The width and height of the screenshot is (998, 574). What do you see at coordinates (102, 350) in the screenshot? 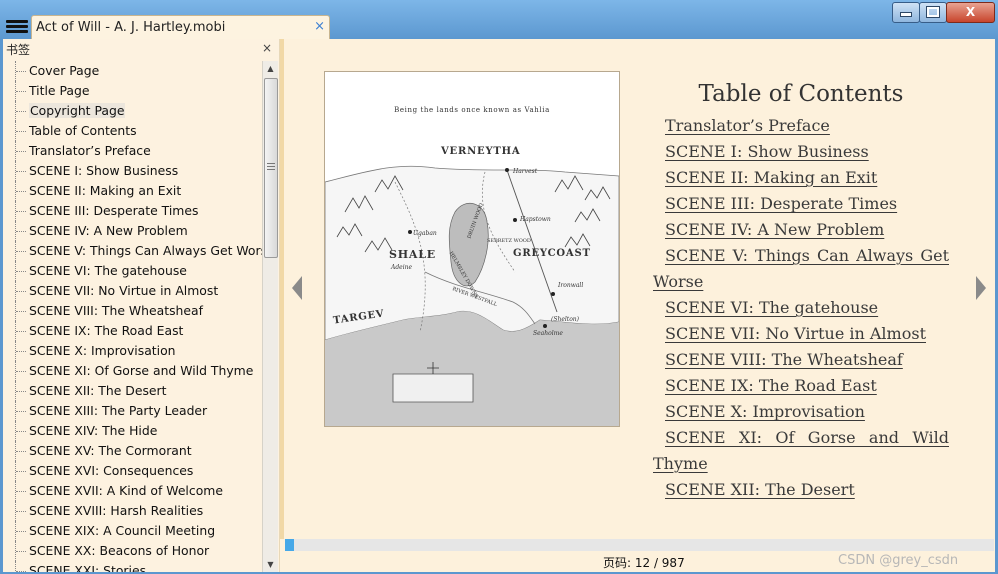
I see `bookmark-label: SCENE X: Improvisation` at bounding box center [102, 350].